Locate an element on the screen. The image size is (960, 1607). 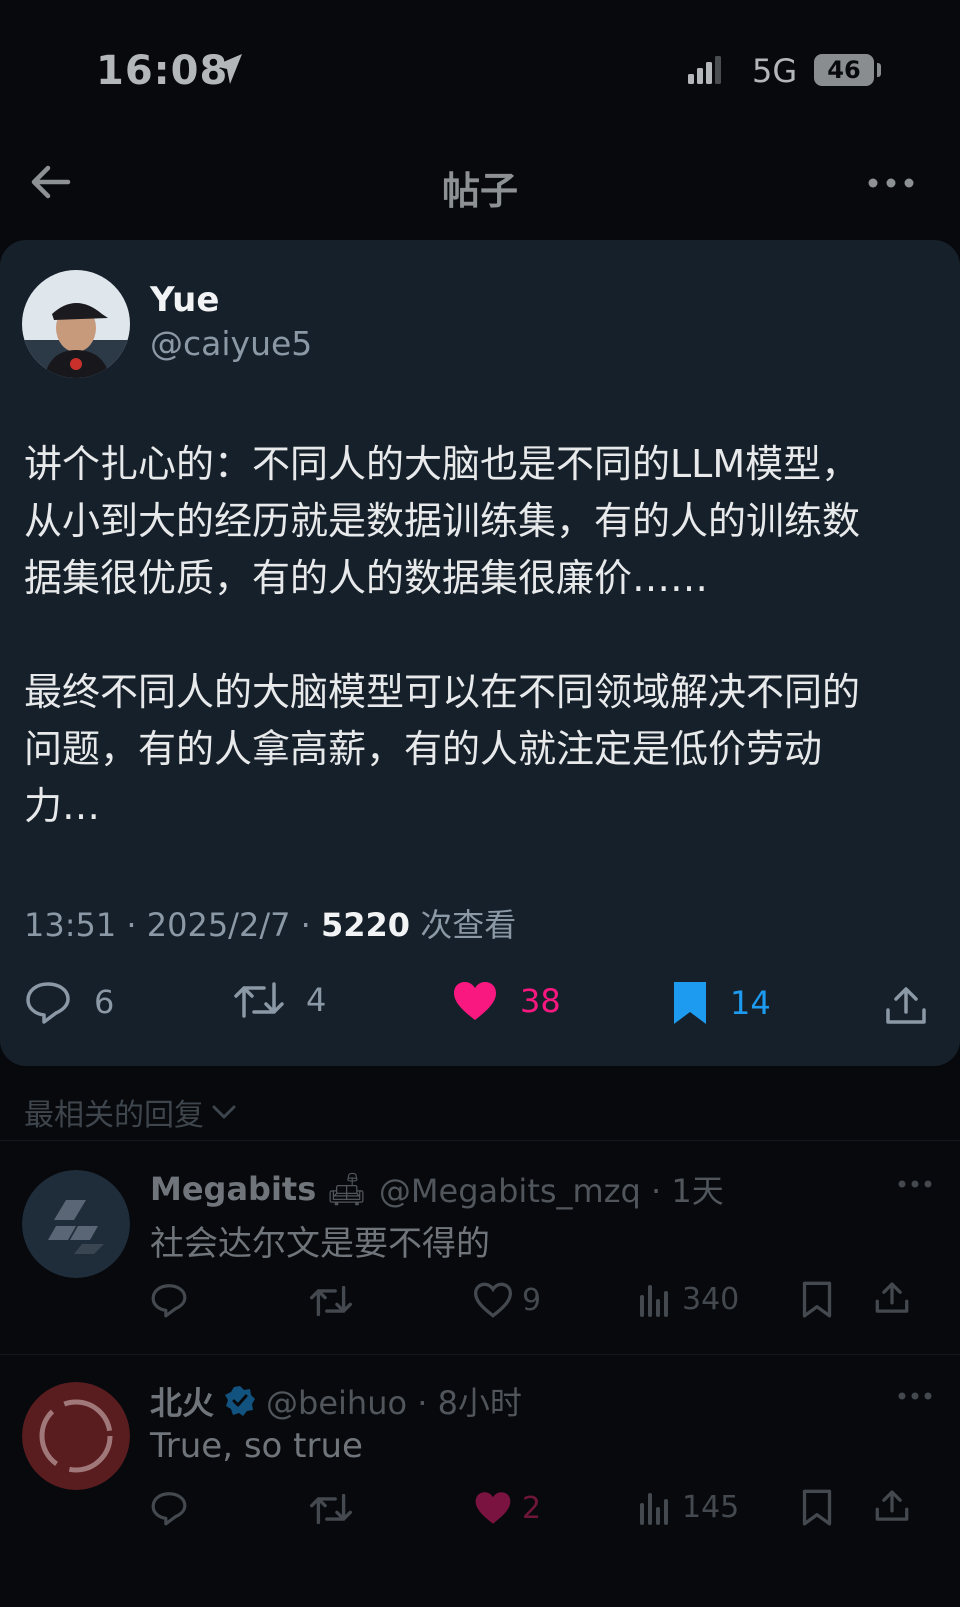
like-count: 38 is located at coordinates (540, 1001).